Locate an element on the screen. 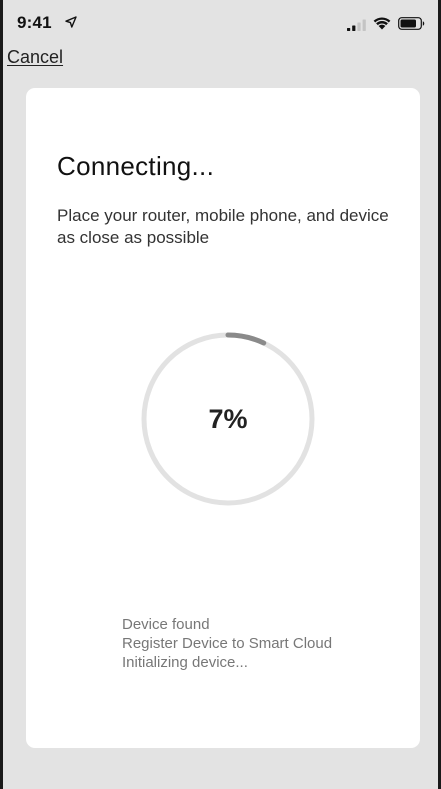 The height and width of the screenshot is (789, 441). wifi-icon is located at coordinates (382, 23).